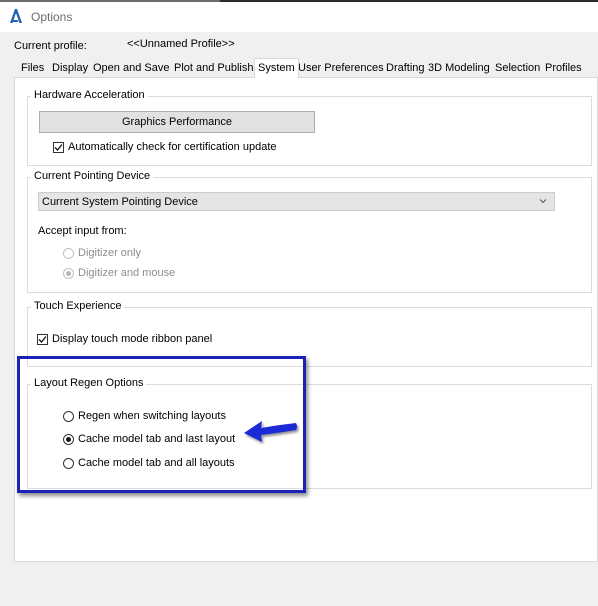  Describe the element at coordinates (214, 68) in the screenshot. I see `tab-plot-and-publish: Plot and Publish` at that location.